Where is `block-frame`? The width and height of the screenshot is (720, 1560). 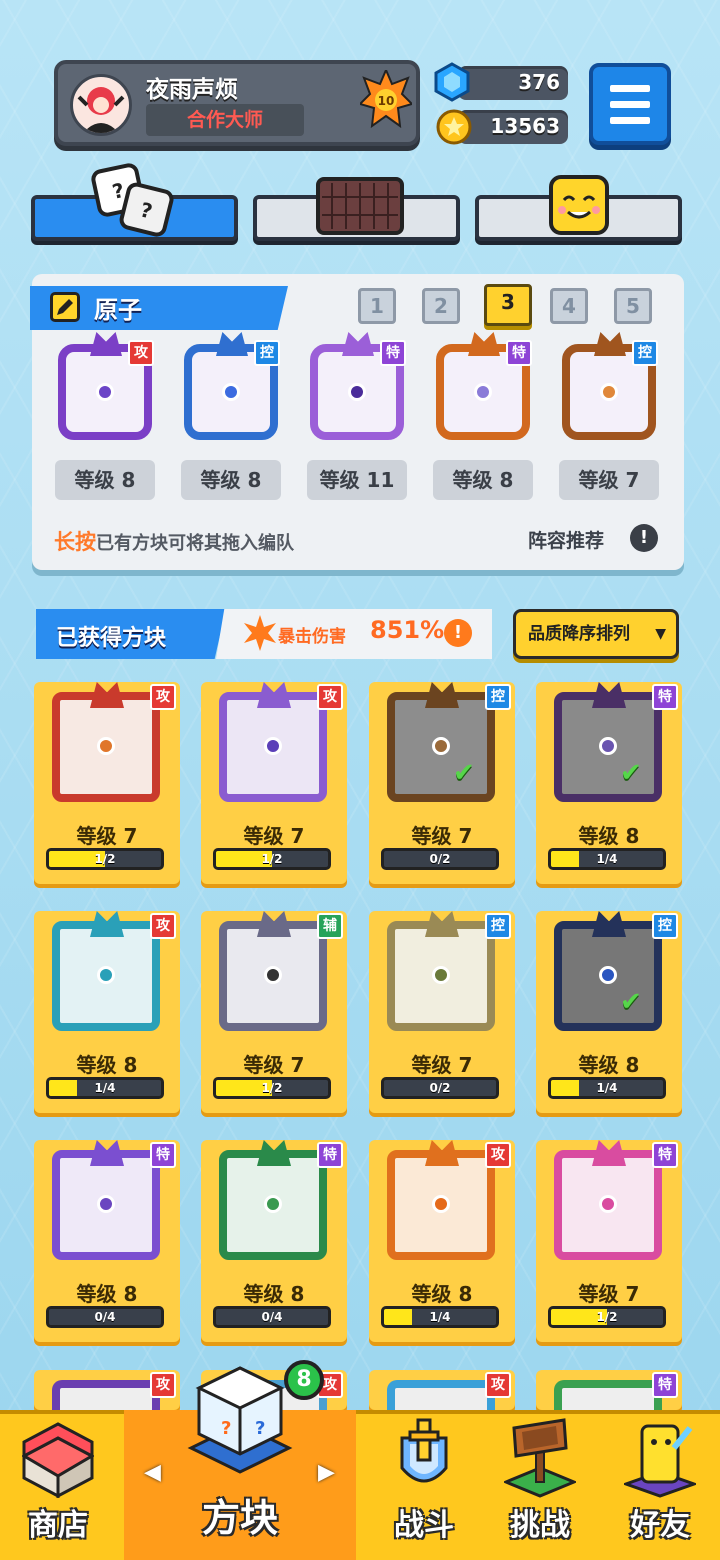 block-frame is located at coordinates (608, 1395).